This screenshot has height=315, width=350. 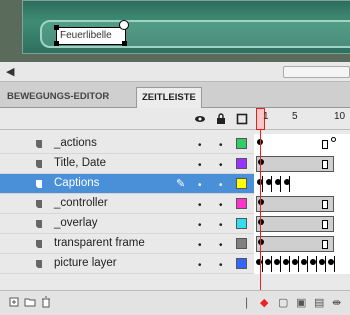 What do you see at coordinates (266, 116) in the screenshot?
I see `ruler-mark: 1` at bounding box center [266, 116].